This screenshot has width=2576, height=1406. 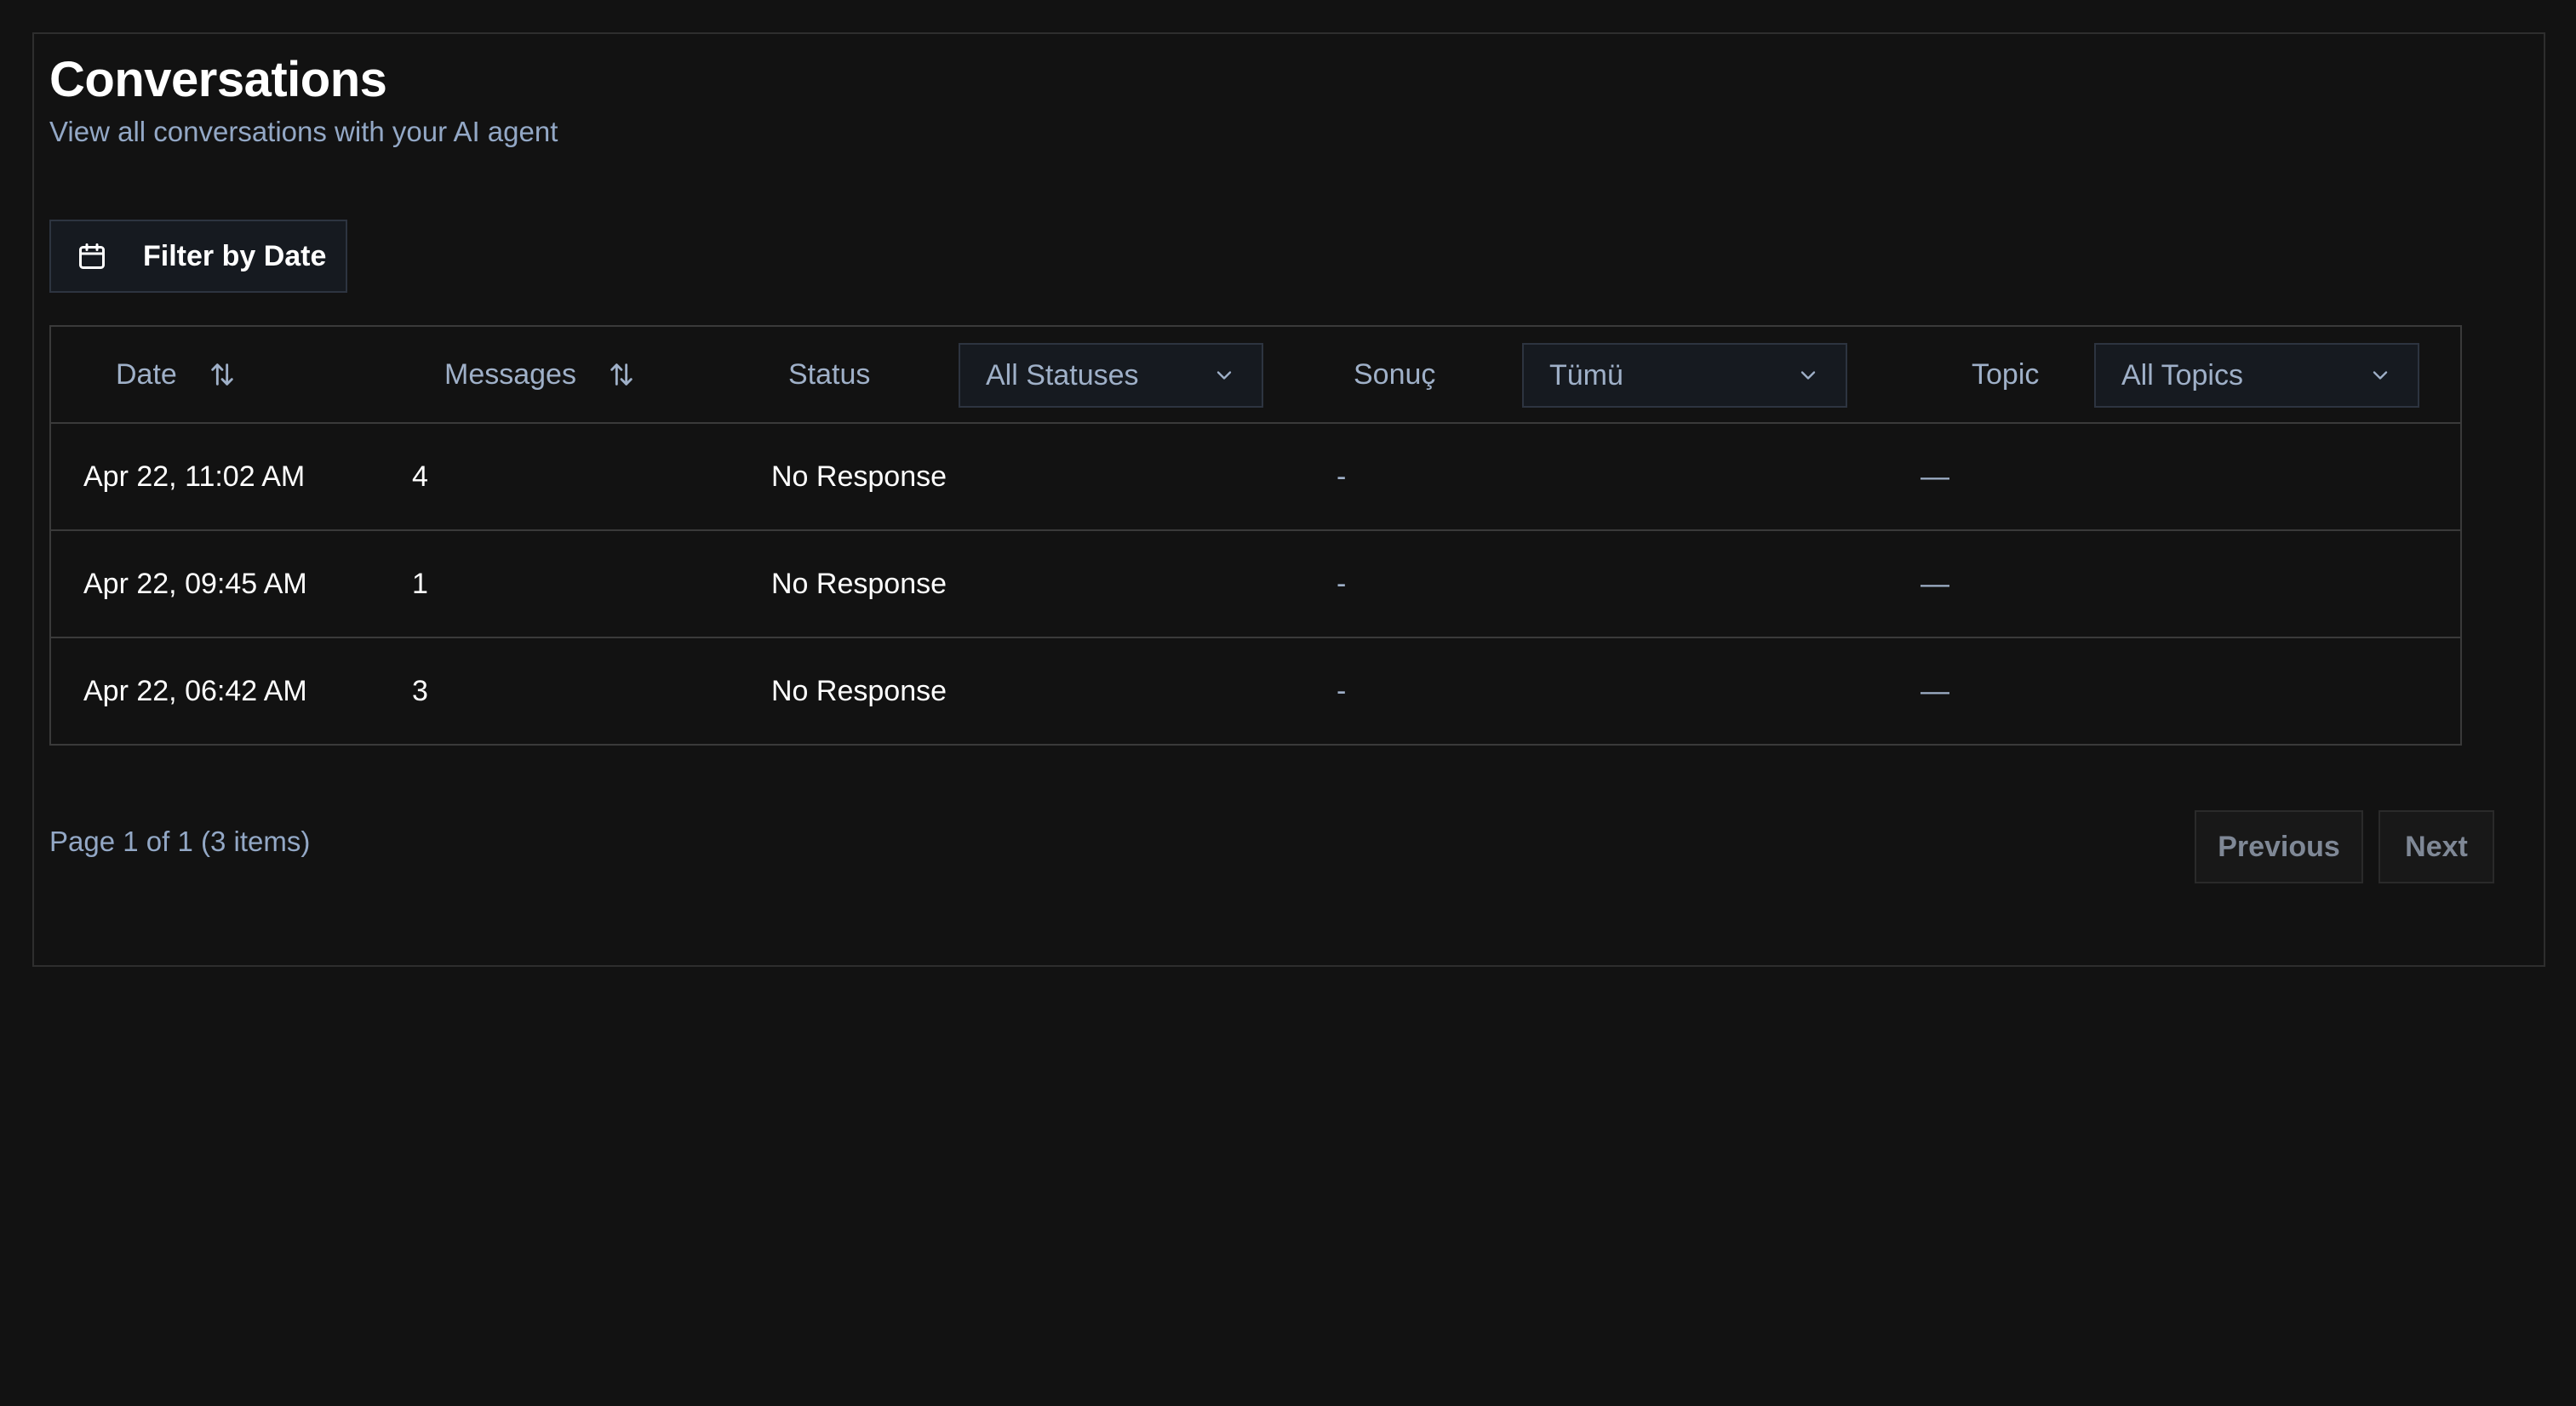 What do you see at coordinates (1395, 374) in the screenshot?
I see `column-header-result: Sonuç` at bounding box center [1395, 374].